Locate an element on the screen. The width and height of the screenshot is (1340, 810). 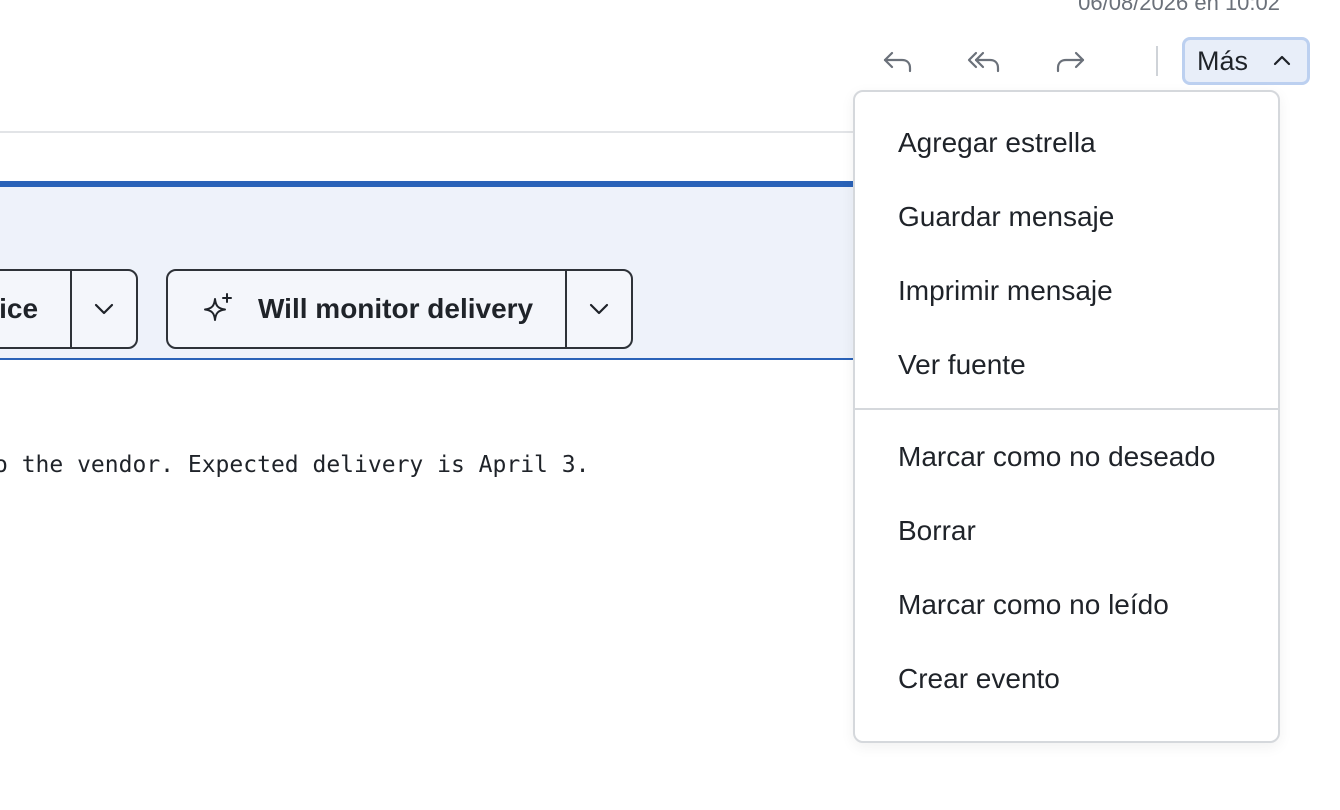
reply-all-icon is located at coordinates (983, 62).